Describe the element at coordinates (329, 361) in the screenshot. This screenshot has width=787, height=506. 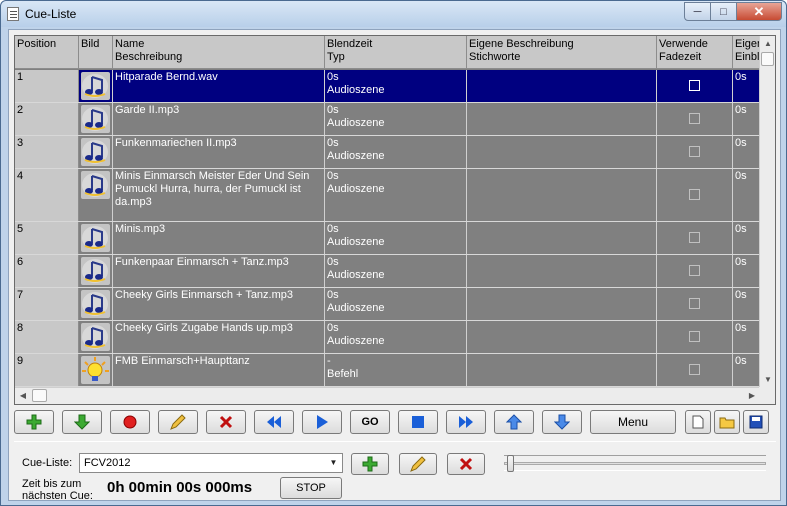
I see `cue-blend-time: -` at that location.